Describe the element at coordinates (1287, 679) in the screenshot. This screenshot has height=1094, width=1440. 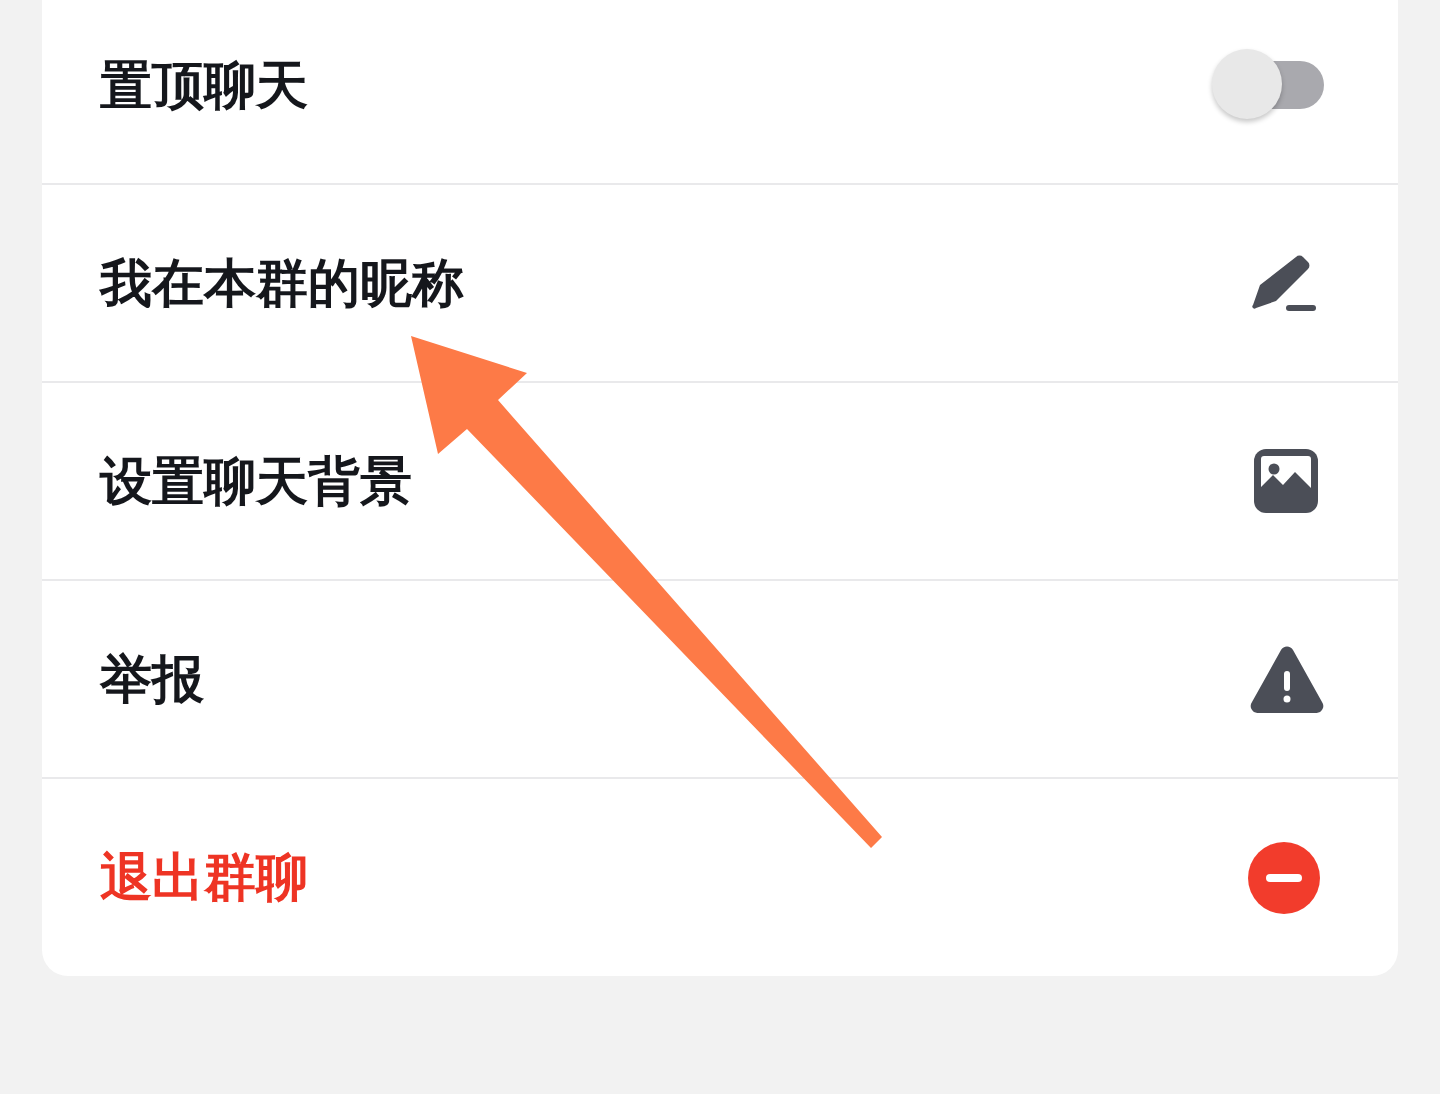
I see `warning-icon` at that location.